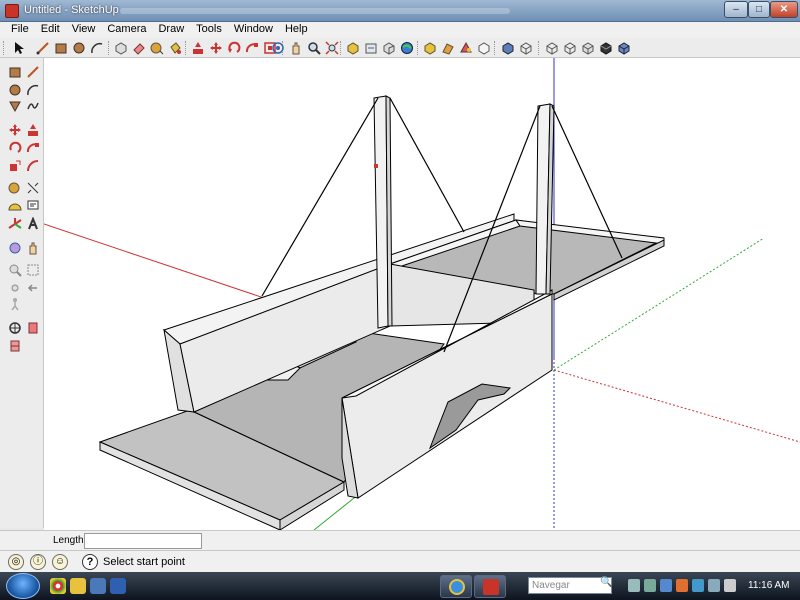  What do you see at coordinates (456, 586) in the screenshot?
I see `ie-task-button` at bounding box center [456, 586].